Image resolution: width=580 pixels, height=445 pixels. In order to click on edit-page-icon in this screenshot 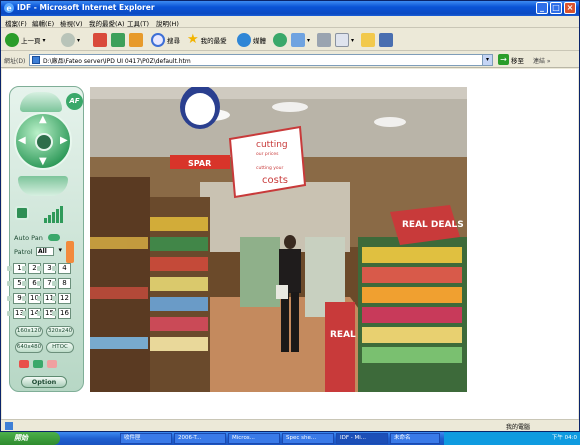, I will do `click(342, 40)`.